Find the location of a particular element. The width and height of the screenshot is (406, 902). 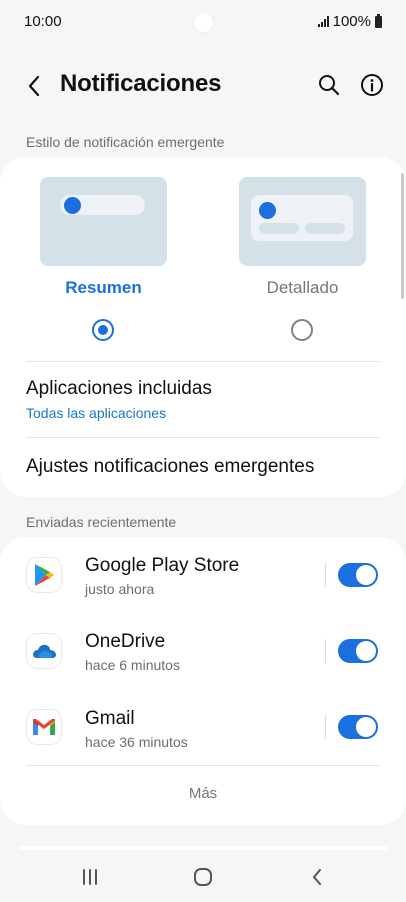

info-icon is located at coordinates (372, 85).